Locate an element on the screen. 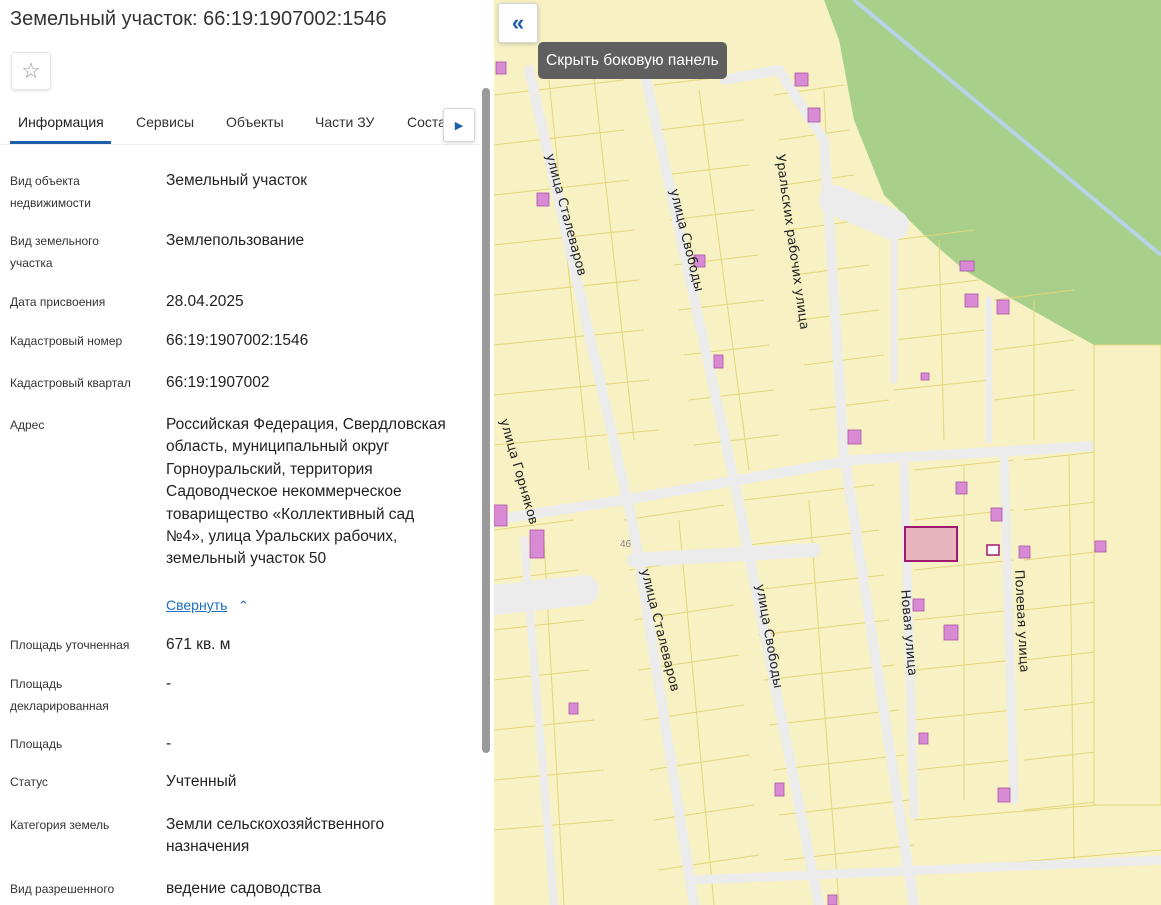 This screenshot has width=1161, height=905. field-value: Земли сельскохозяйственного назначения is located at coordinates (275, 836).